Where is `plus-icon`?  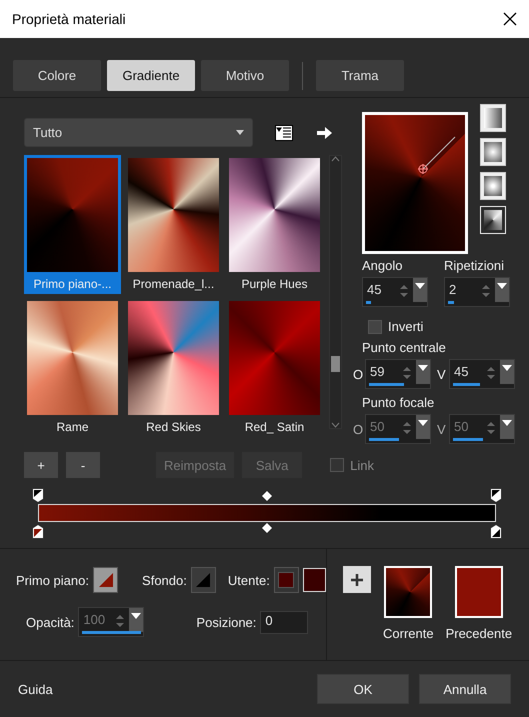 plus-icon is located at coordinates (357, 579).